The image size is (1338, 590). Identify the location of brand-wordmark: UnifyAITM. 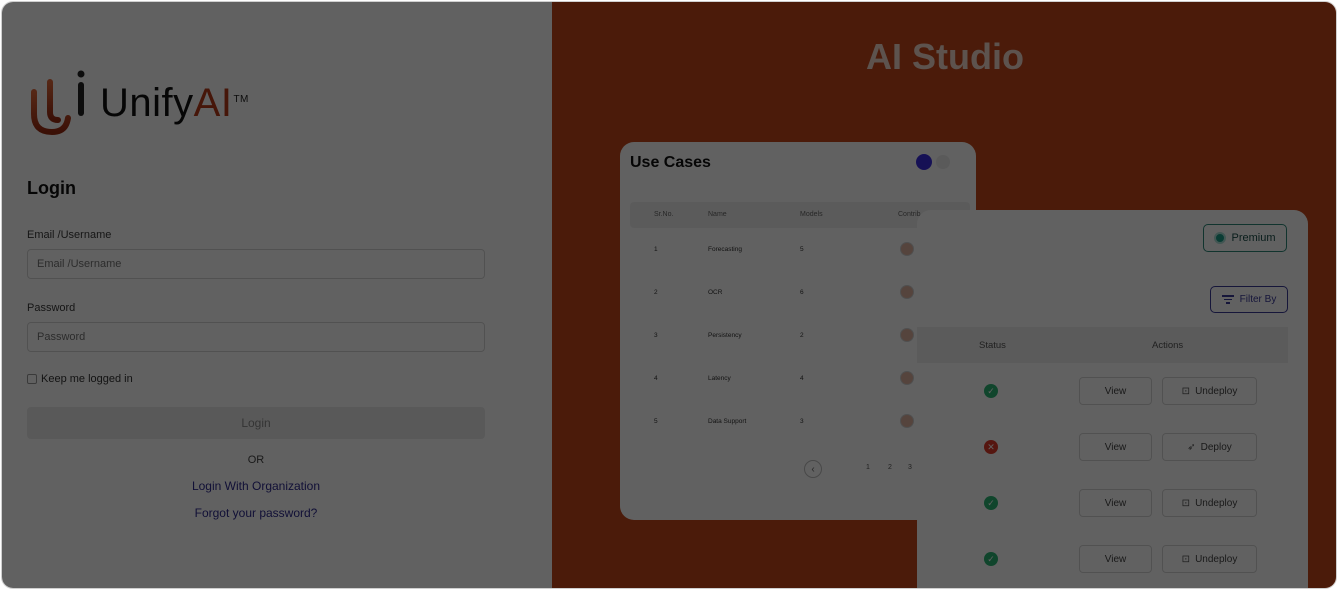
(174, 103).